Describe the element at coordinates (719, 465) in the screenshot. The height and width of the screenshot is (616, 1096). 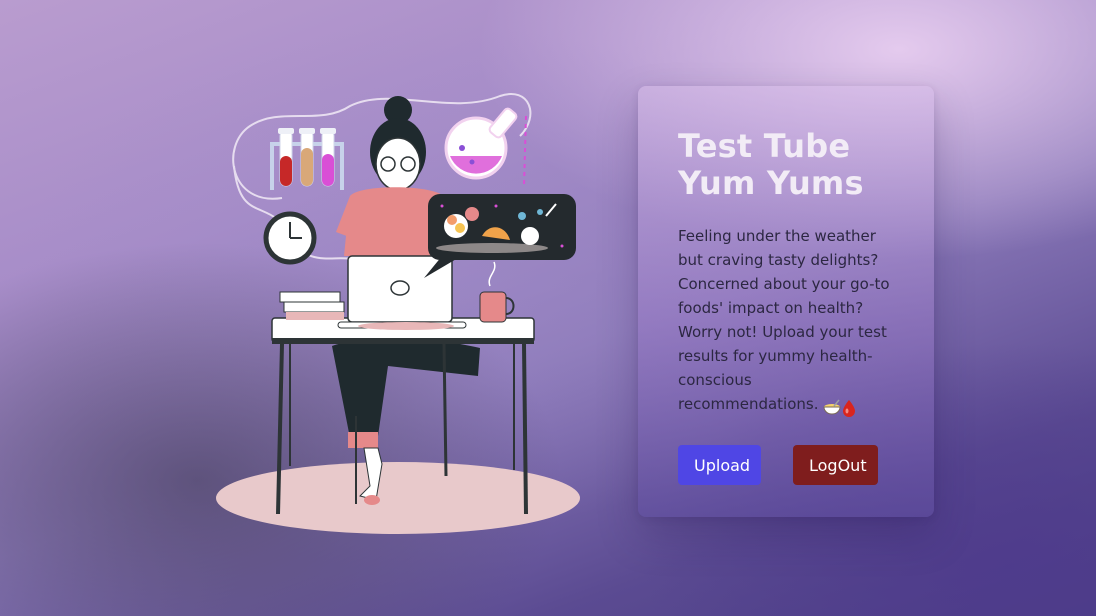
I see `upload-button: Upload` at that location.